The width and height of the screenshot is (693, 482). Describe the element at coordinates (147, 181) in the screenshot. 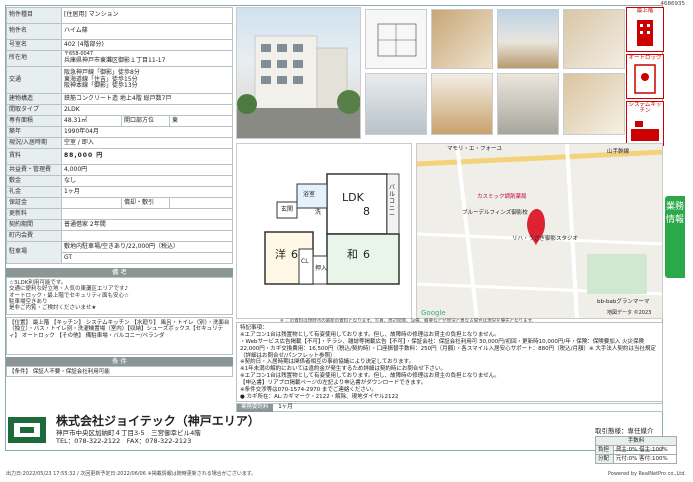

I see `spec-value: なし` at that location.